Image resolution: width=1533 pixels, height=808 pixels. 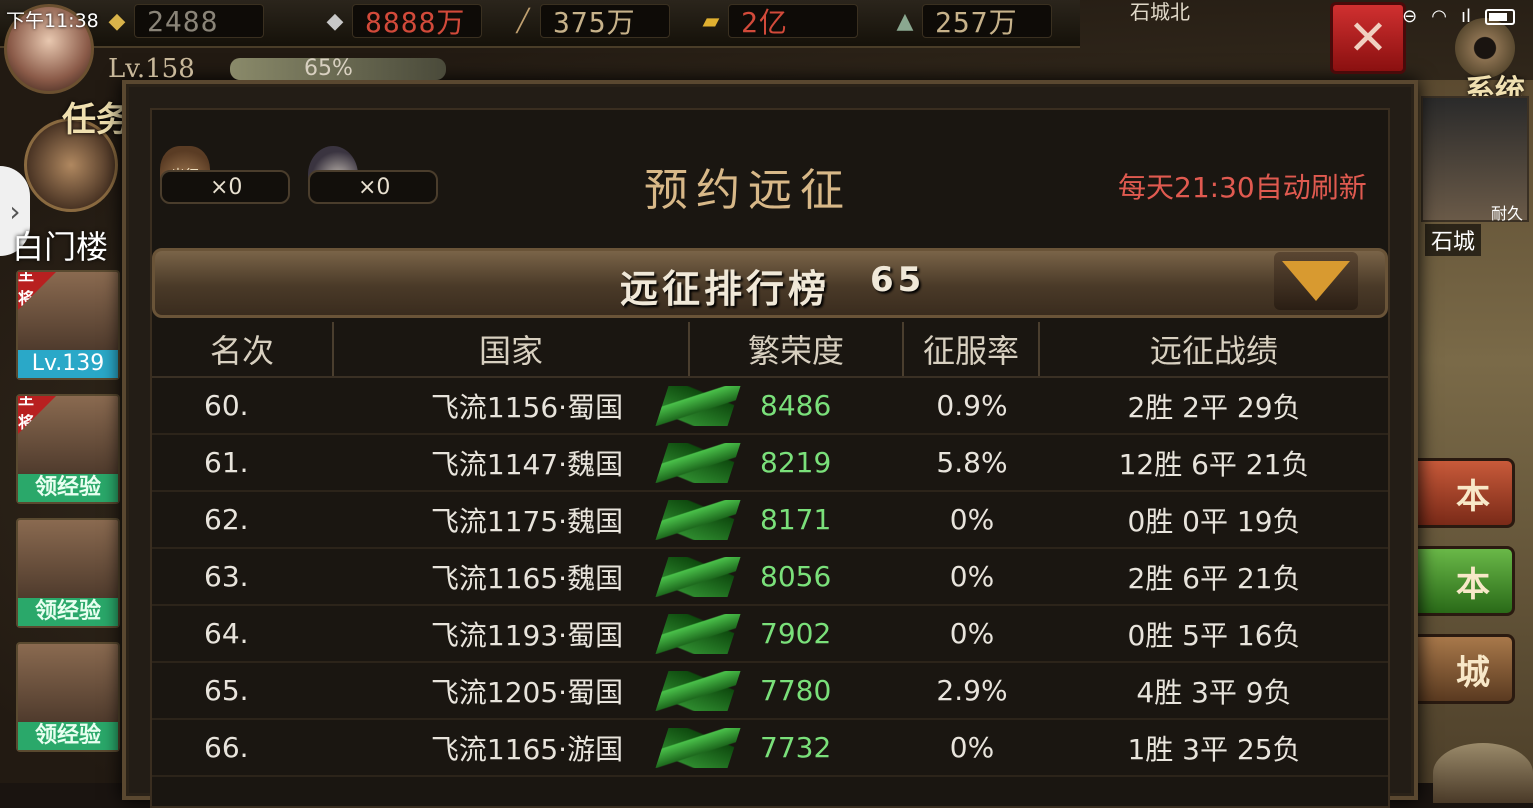 What do you see at coordinates (226, 576) in the screenshot?
I see `rank-cell: 63.` at bounding box center [226, 576].